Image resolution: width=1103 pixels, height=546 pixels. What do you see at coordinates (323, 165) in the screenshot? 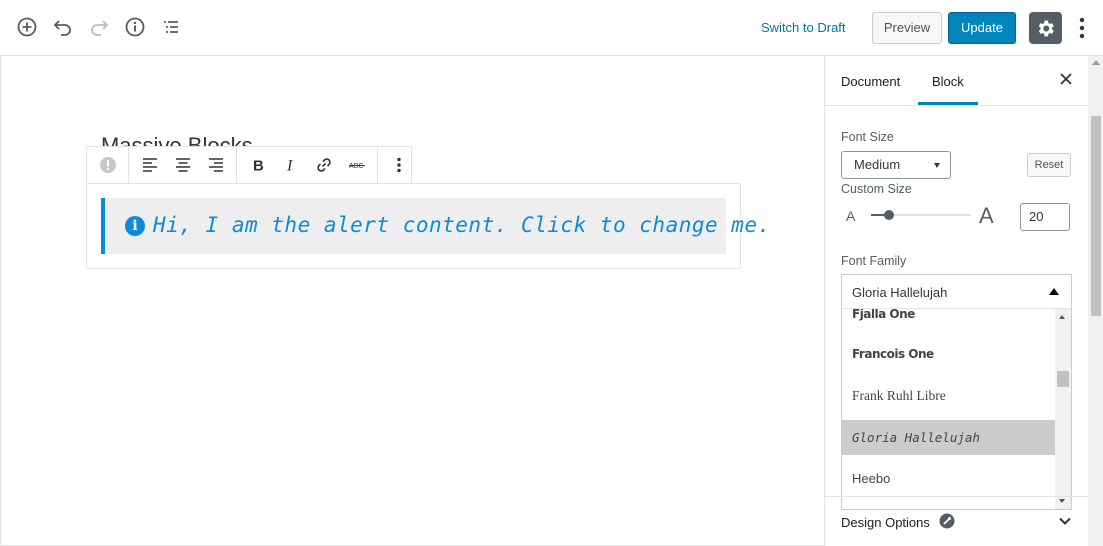
I see `link-icon` at bounding box center [323, 165].